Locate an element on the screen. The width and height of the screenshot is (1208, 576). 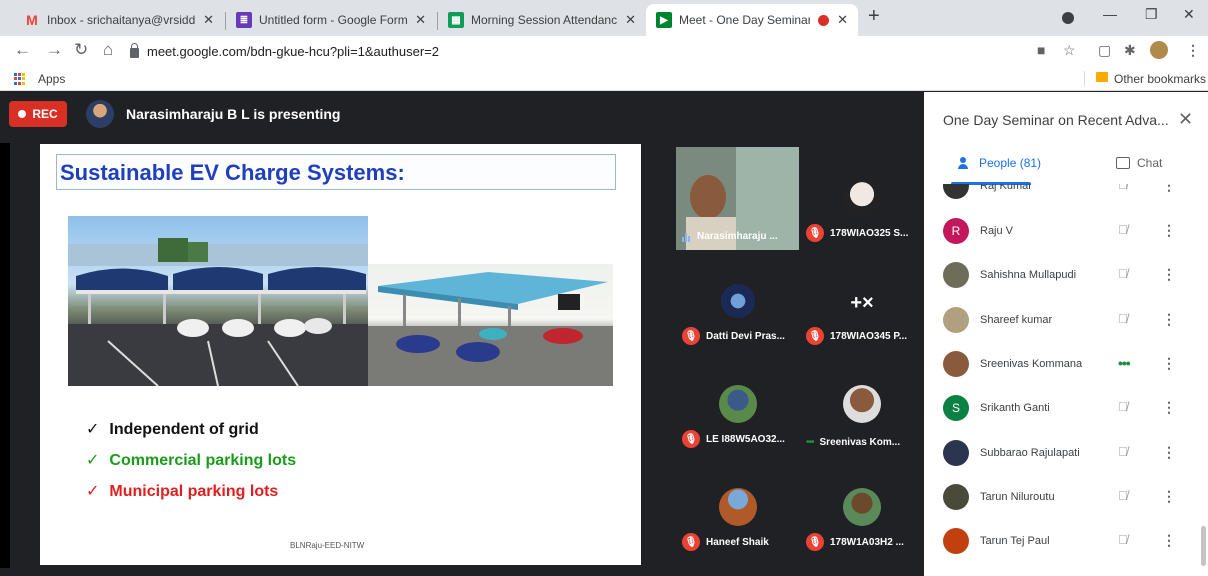
back-icon: ← is located at coordinates (22, 50).